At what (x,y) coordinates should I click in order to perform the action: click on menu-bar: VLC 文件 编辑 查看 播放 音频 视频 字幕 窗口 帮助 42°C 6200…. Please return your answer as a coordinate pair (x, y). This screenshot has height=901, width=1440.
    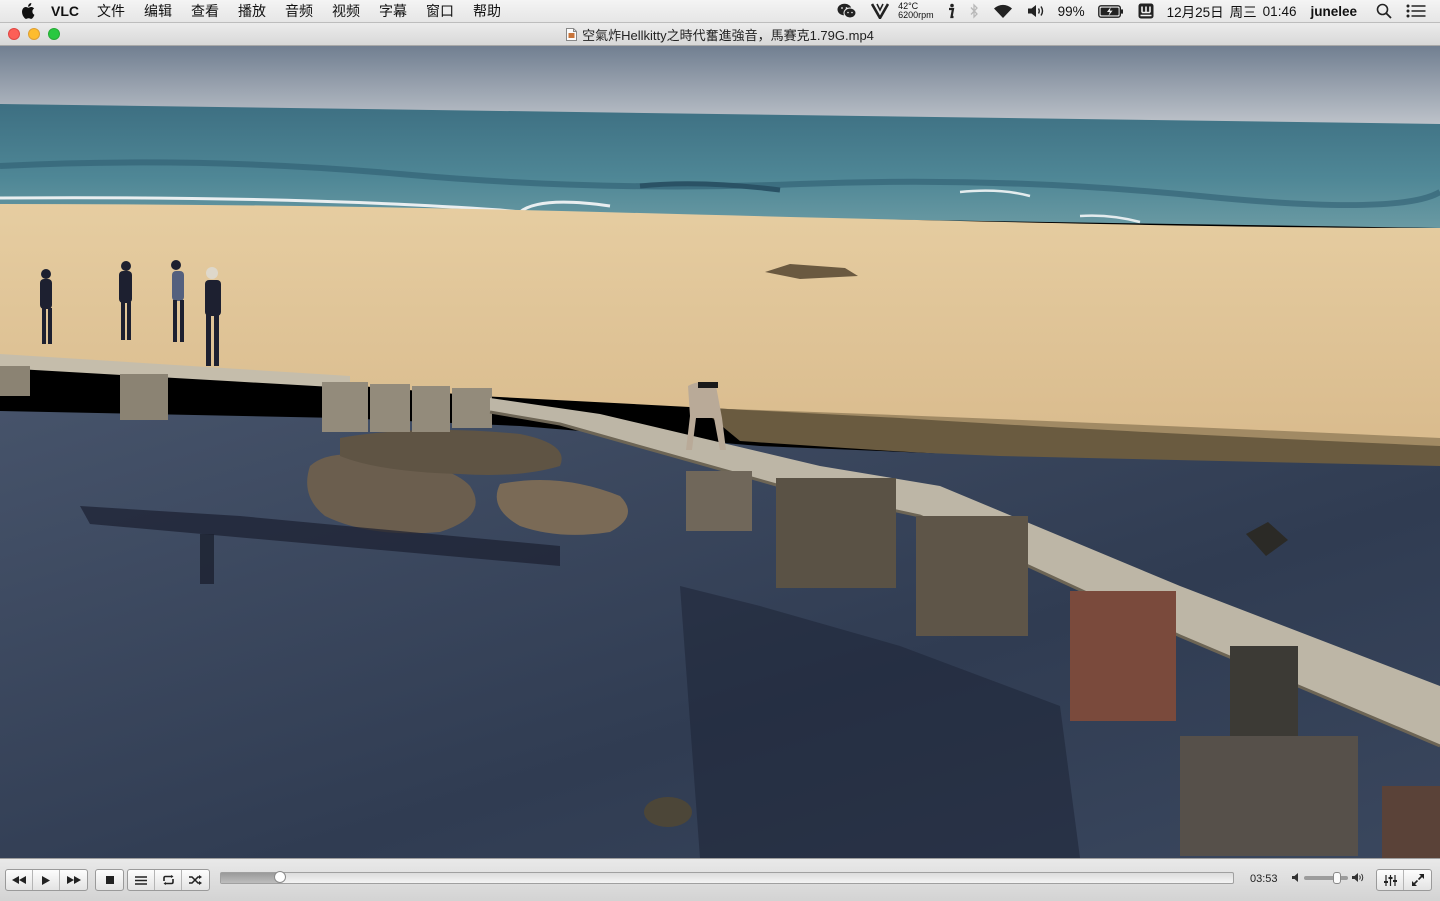
    Looking at the image, I should click on (720, 11).